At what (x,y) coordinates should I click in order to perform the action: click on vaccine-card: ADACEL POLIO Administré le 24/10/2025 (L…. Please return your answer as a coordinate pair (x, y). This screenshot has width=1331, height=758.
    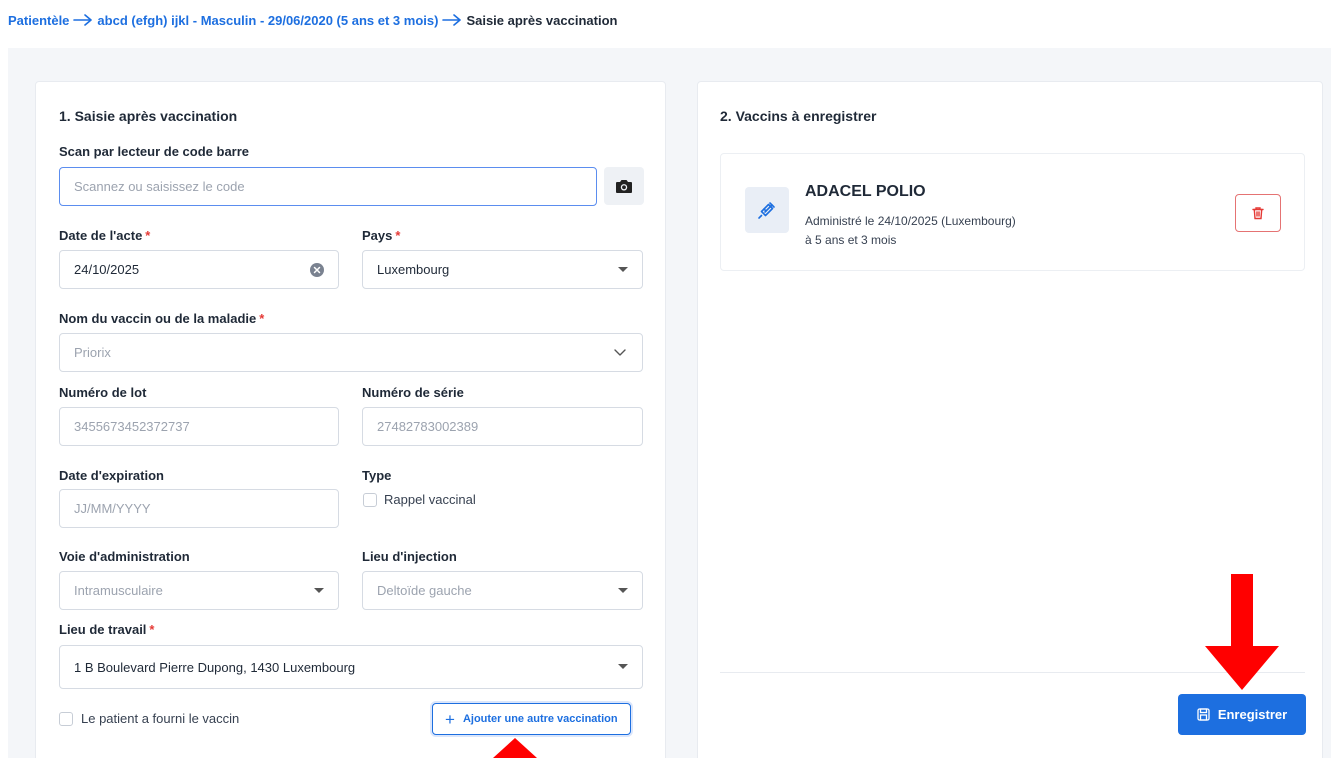
    Looking at the image, I should click on (1012, 212).